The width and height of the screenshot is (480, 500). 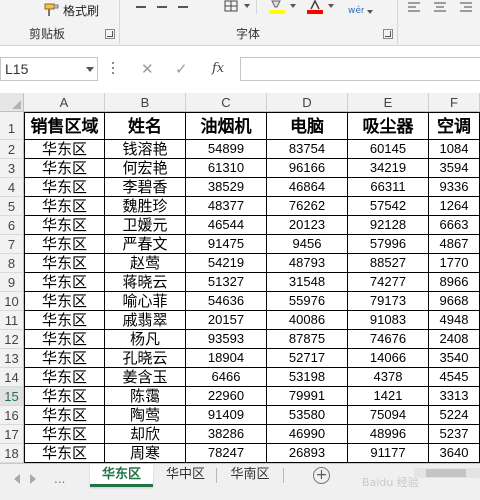 I want to click on column-header-f: F, so click(x=454, y=102).